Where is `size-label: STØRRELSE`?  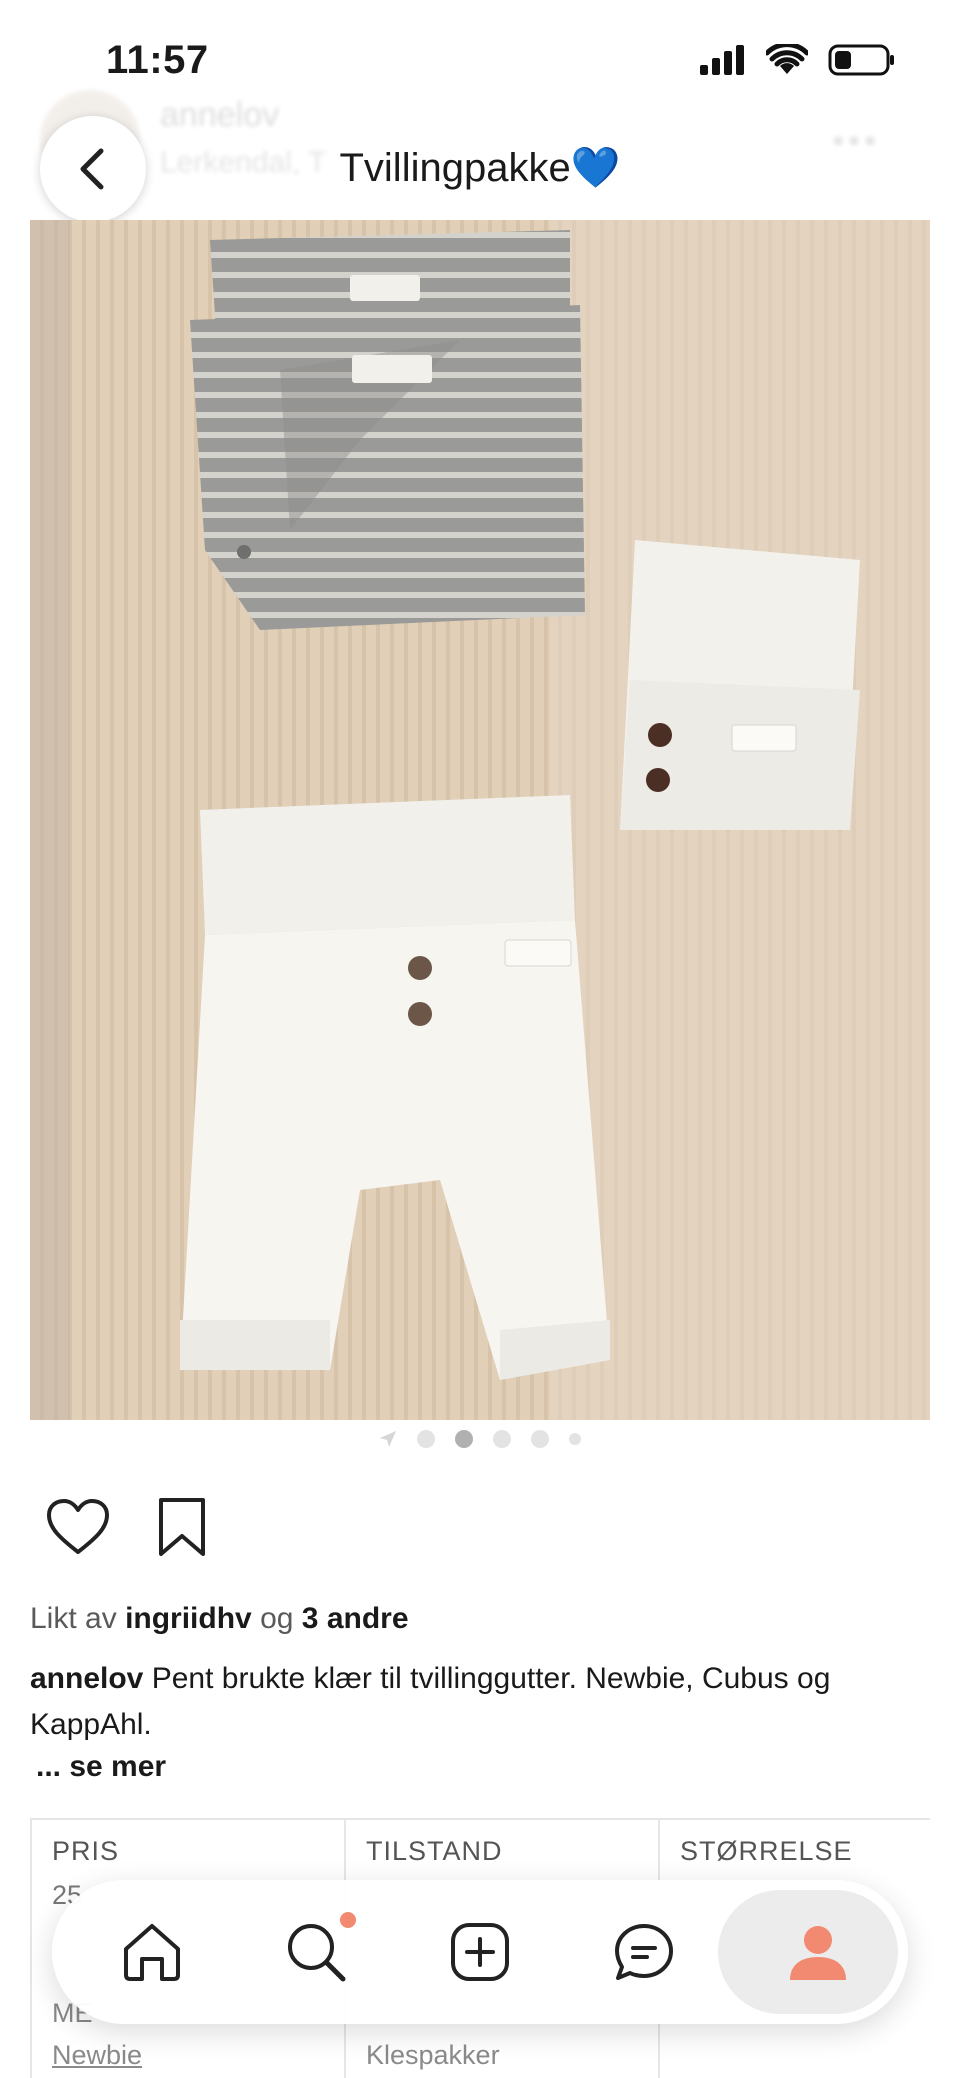 size-label: STØRRELSE is located at coordinates (766, 1851).